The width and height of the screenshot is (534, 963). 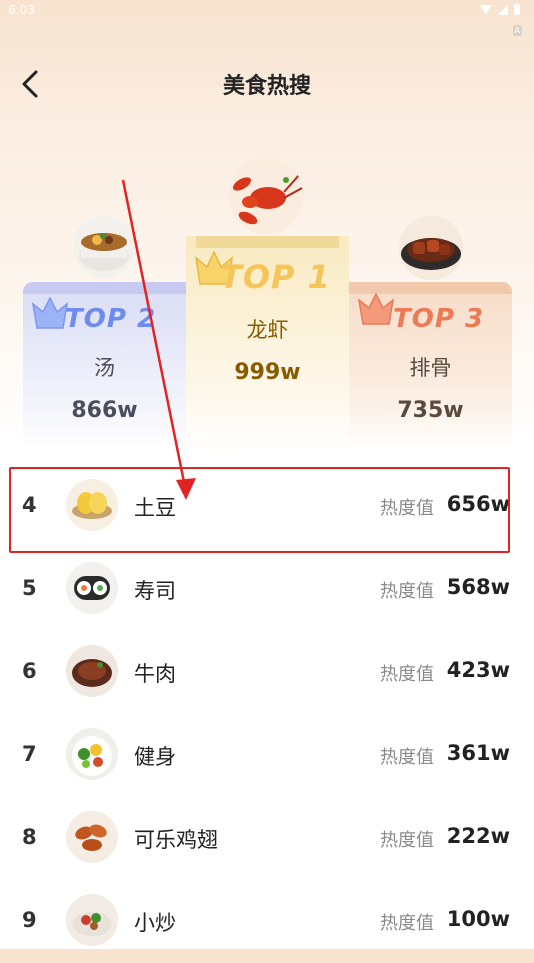 What do you see at coordinates (155, 591) in the screenshot?
I see `food-name: 寿司` at bounding box center [155, 591].